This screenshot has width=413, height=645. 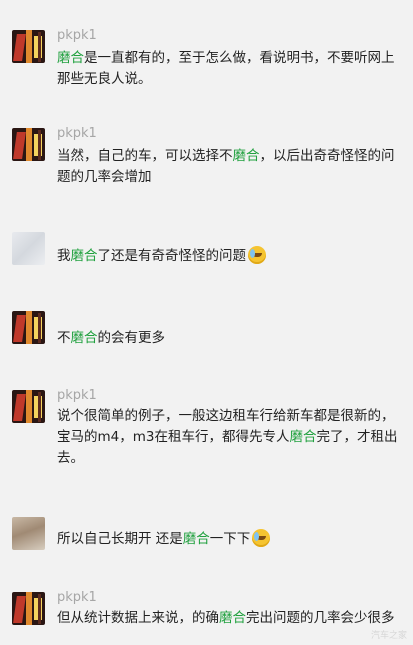 I want to click on message-text: 我磨合了还是有奇奇怪怪的问题, so click(x=232, y=256).